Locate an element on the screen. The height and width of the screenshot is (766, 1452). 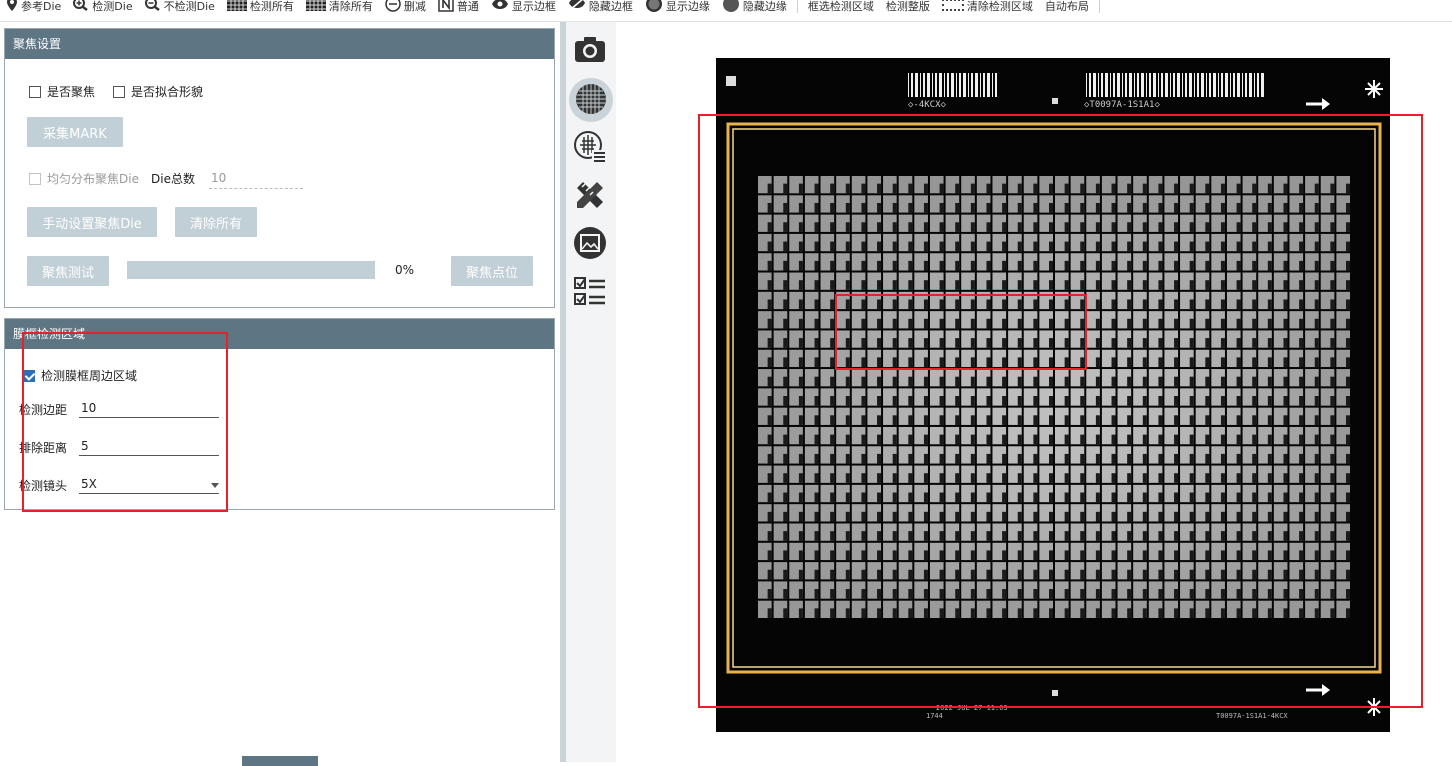
ruler-tool-button is located at coordinates (590, 196).